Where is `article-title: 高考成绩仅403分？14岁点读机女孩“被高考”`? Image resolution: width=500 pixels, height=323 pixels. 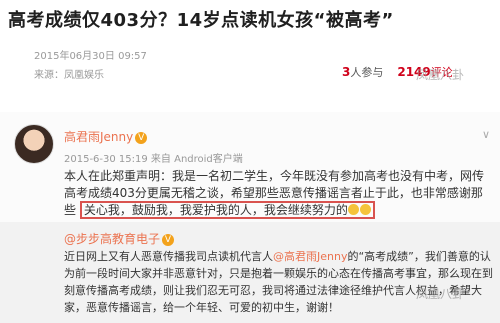 article-title: 高考成绩仅403分？14岁点读机女孩“被高考” is located at coordinates (201, 20).